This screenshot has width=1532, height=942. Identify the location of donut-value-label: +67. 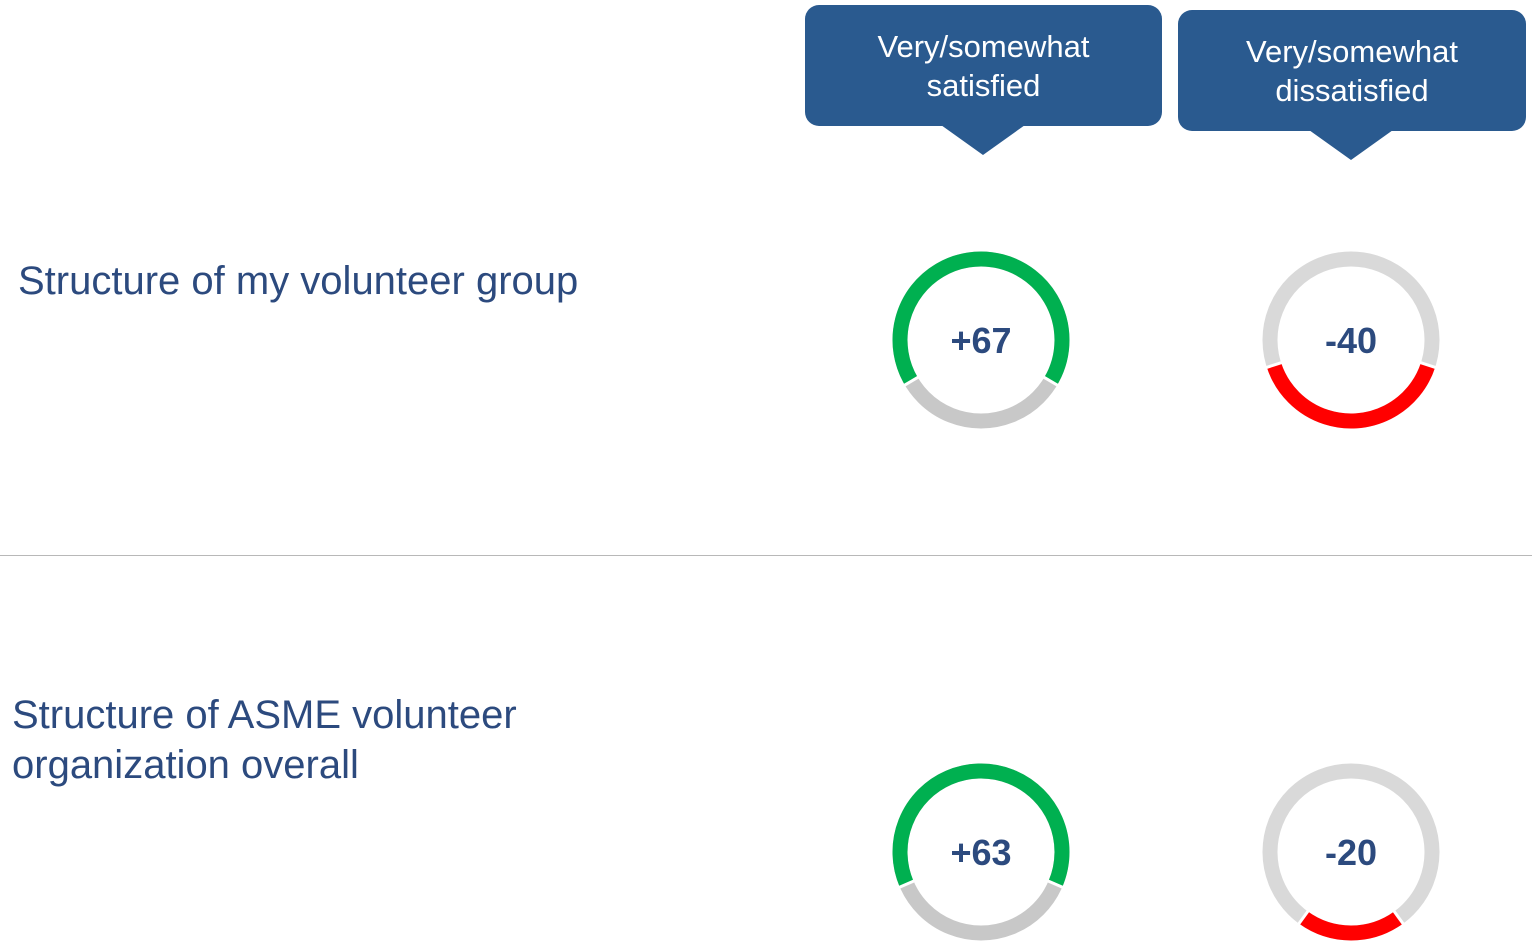
(980, 340).